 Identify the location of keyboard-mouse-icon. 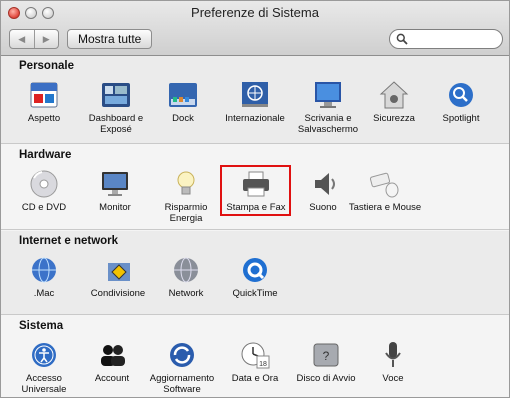
(385, 184).